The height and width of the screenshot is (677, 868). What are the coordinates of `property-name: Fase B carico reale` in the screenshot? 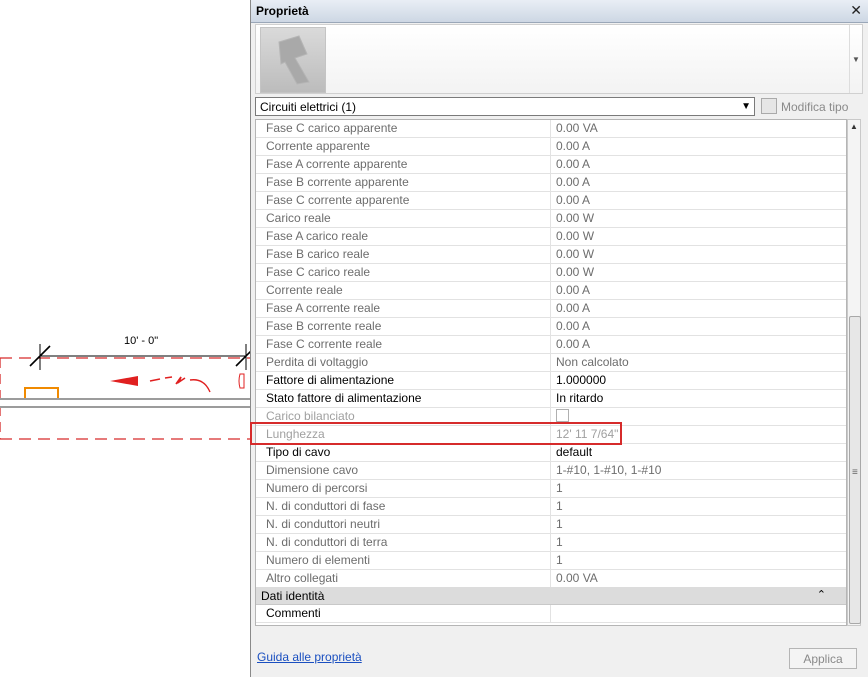 It's located at (403, 254).